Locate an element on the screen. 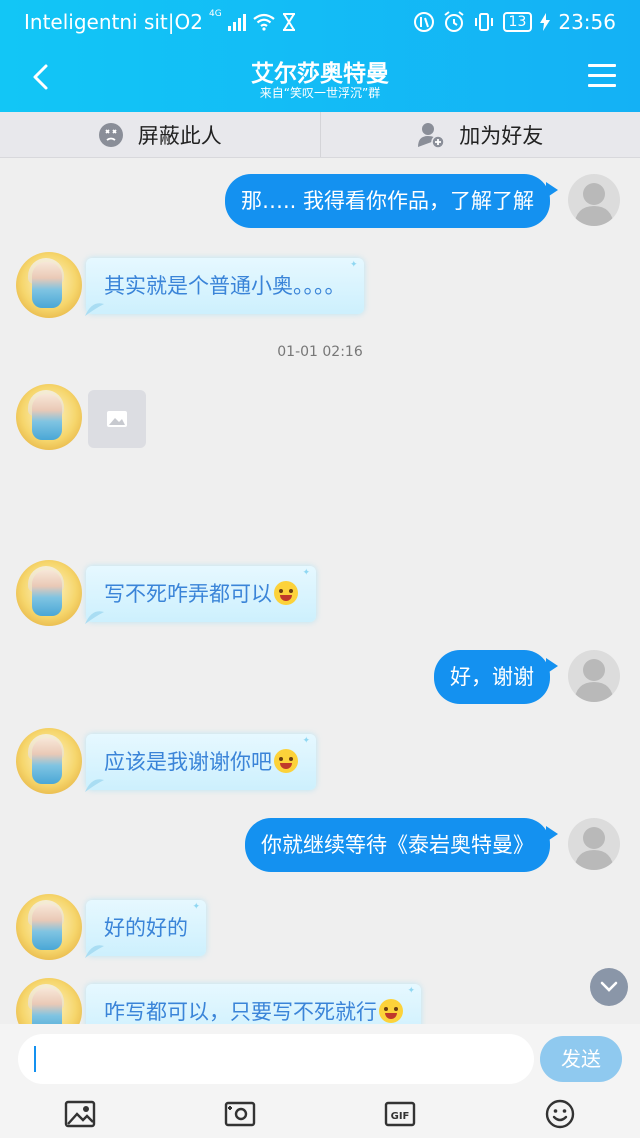 The image size is (640, 1138). svg-text: GIF is located at coordinates (400, 1116).